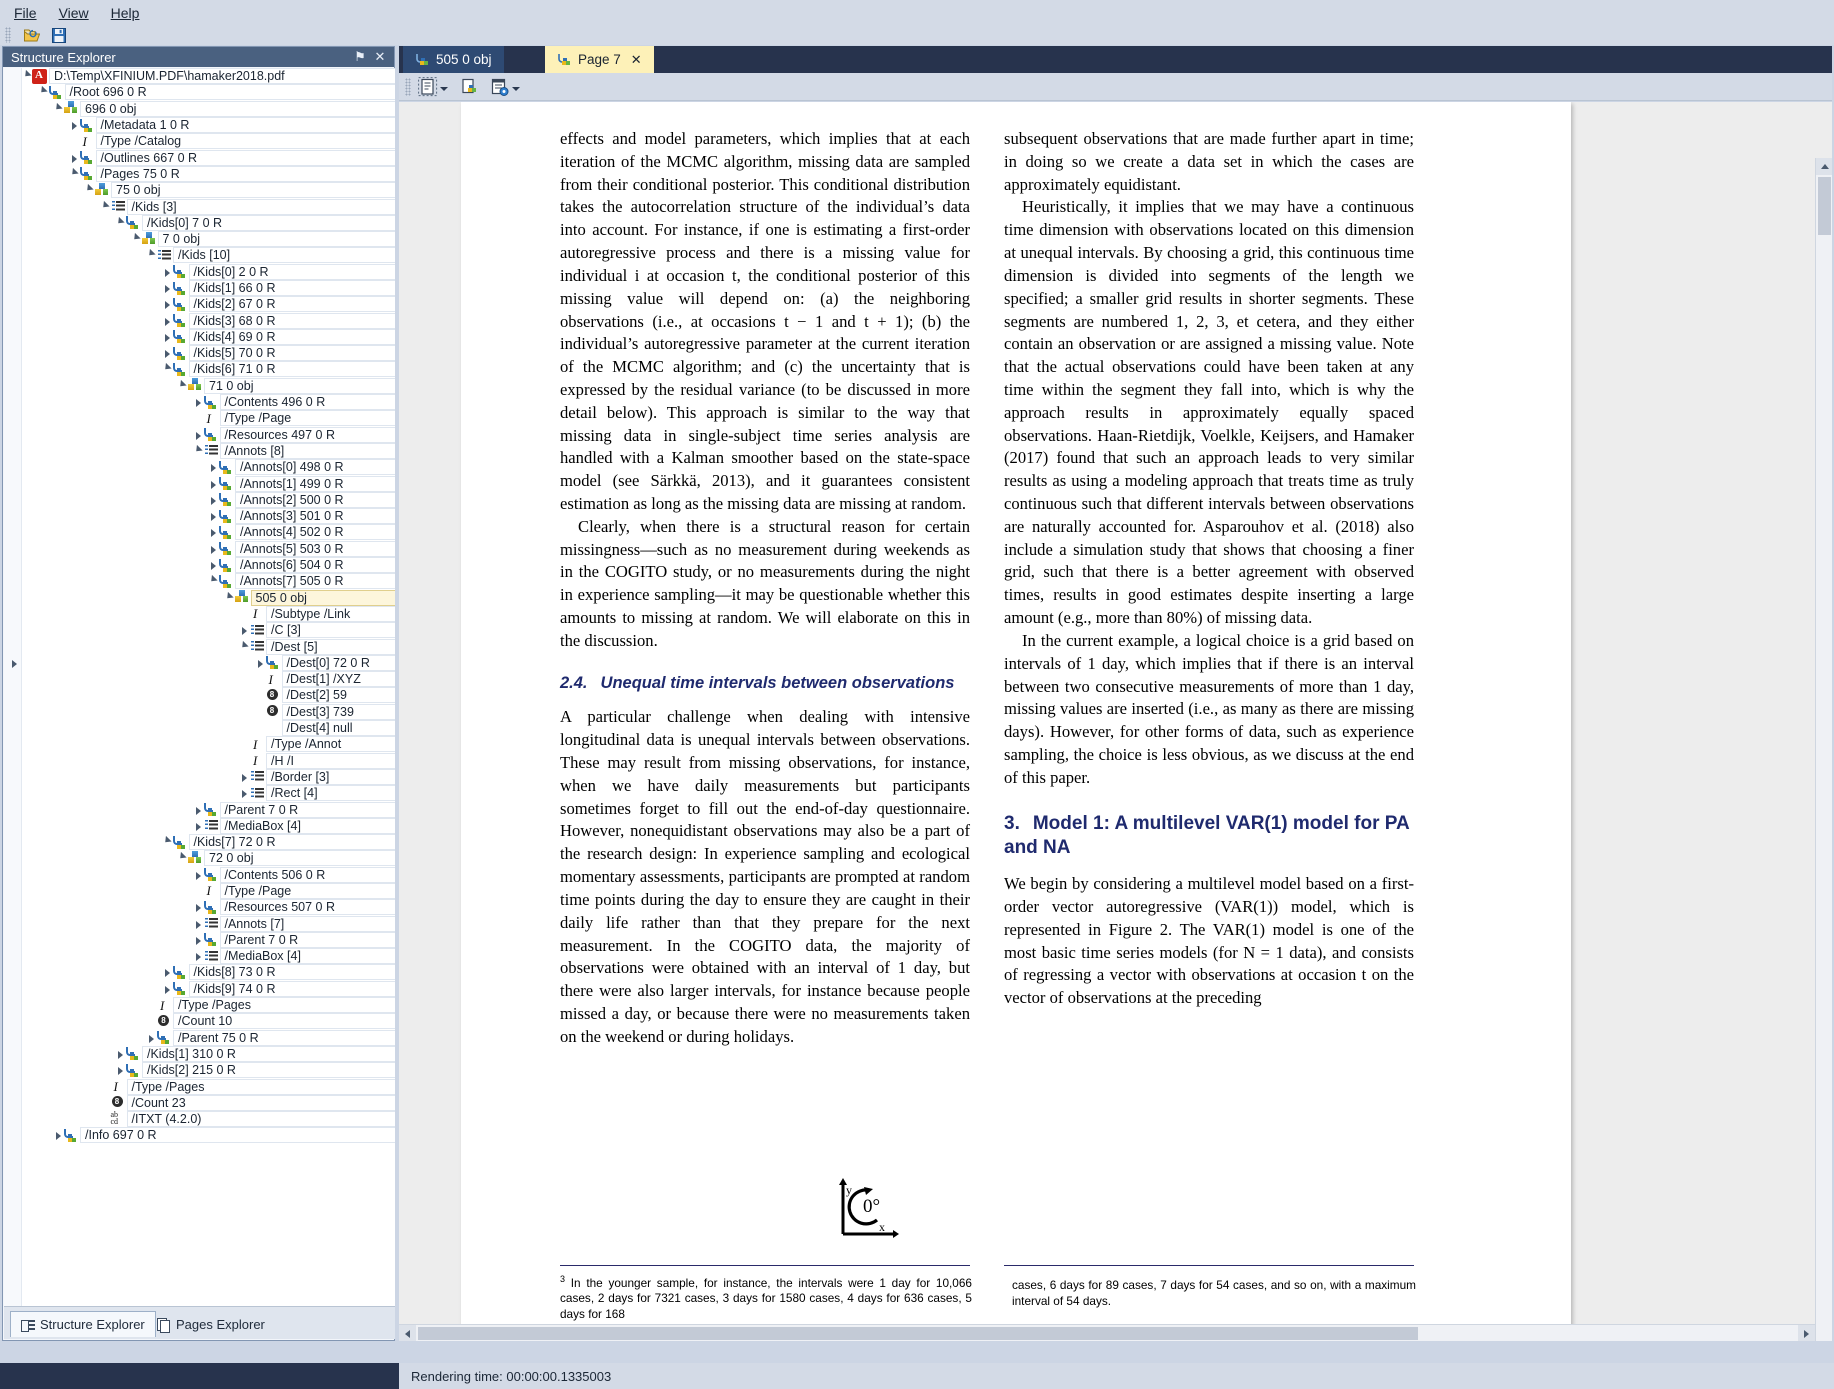  What do you see at coordinates (208, 695) in the screenshot?
I see `tree-row: /Dest[2] 59` at bounding box center [208, 695].